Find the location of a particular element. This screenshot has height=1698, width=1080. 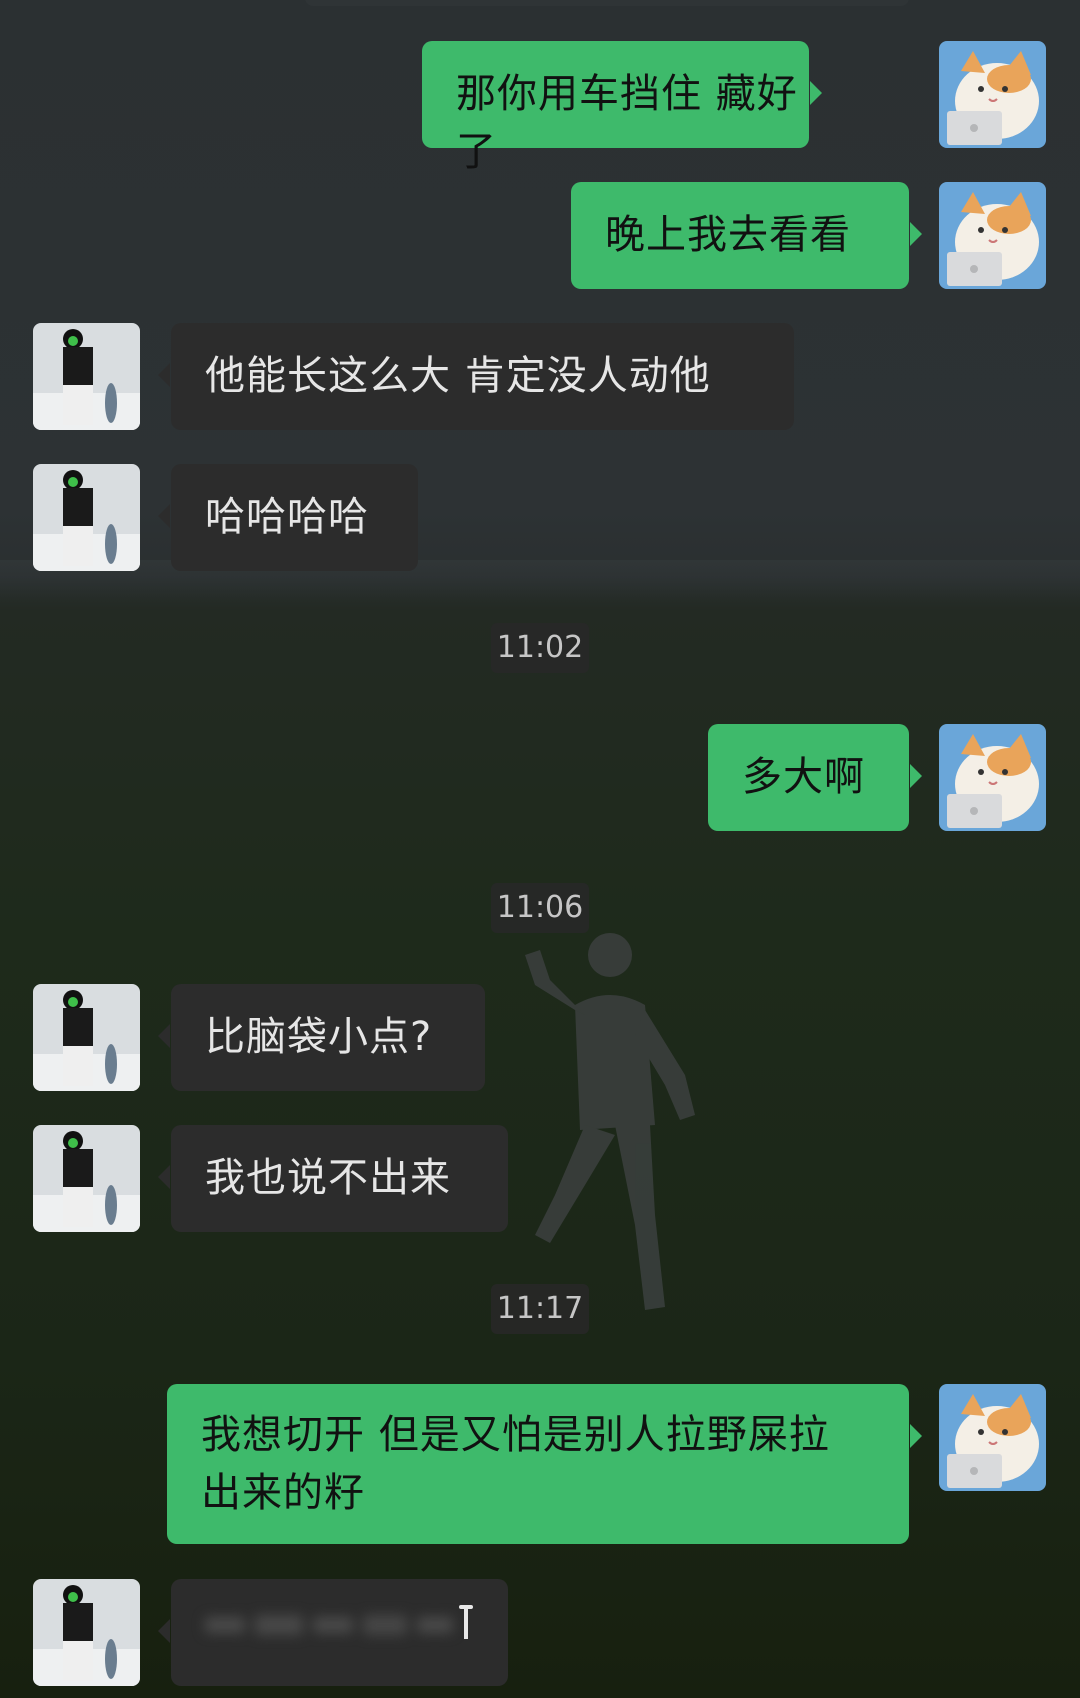

message-bubble-sent: 晚上我去看看 is located at coordinates (746, 235).